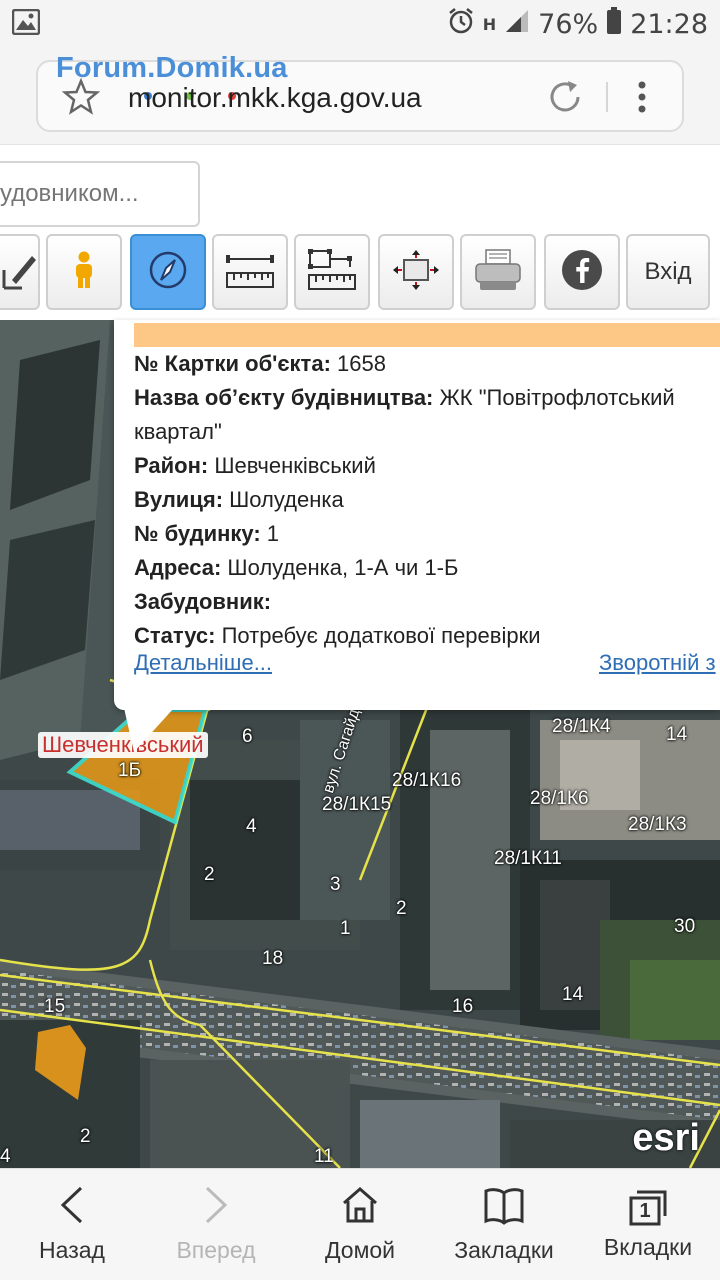 The height and width of the screenshot is (1280, 720). What do you see at coordinates (642, 99) in the screenshot?
I see `menu-icon` at bounding box center [642, 99].